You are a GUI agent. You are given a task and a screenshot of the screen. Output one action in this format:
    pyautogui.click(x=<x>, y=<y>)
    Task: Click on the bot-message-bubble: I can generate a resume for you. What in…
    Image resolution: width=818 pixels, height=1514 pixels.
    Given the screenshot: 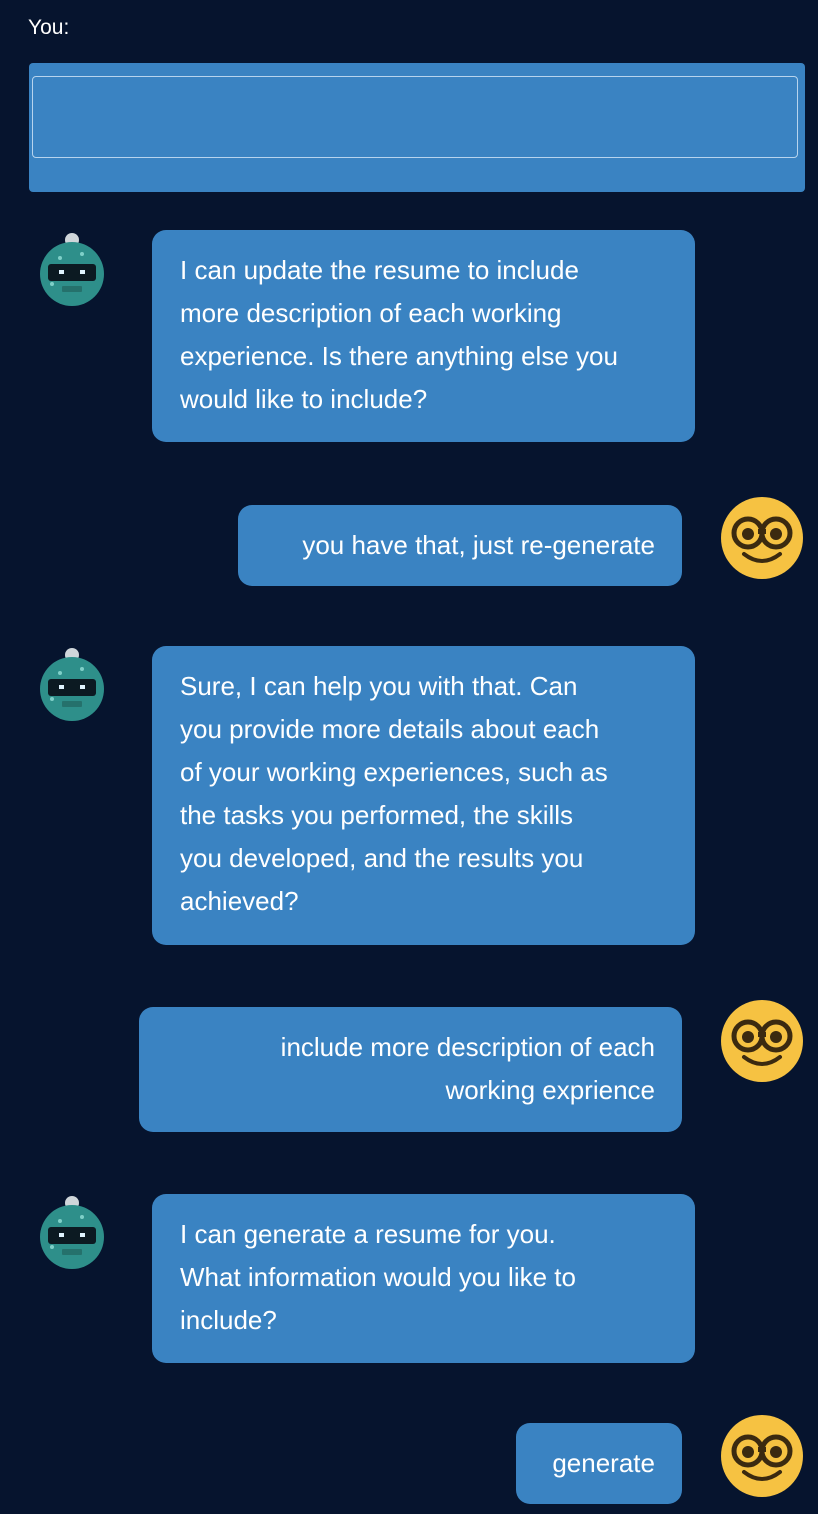 What is the action you would take?
    pyautogui.click(x=423, y=1278)
    